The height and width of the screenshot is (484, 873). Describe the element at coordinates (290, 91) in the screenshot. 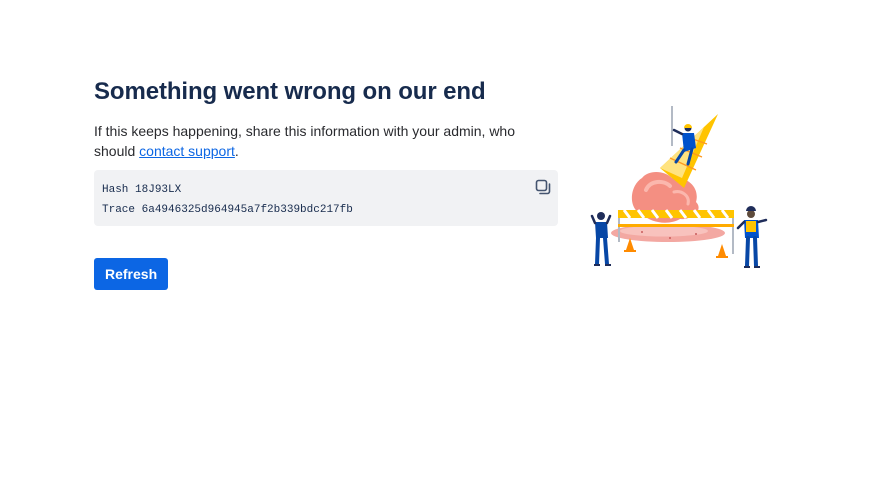

I see `page-title: Something went wrong on our end` at that location.